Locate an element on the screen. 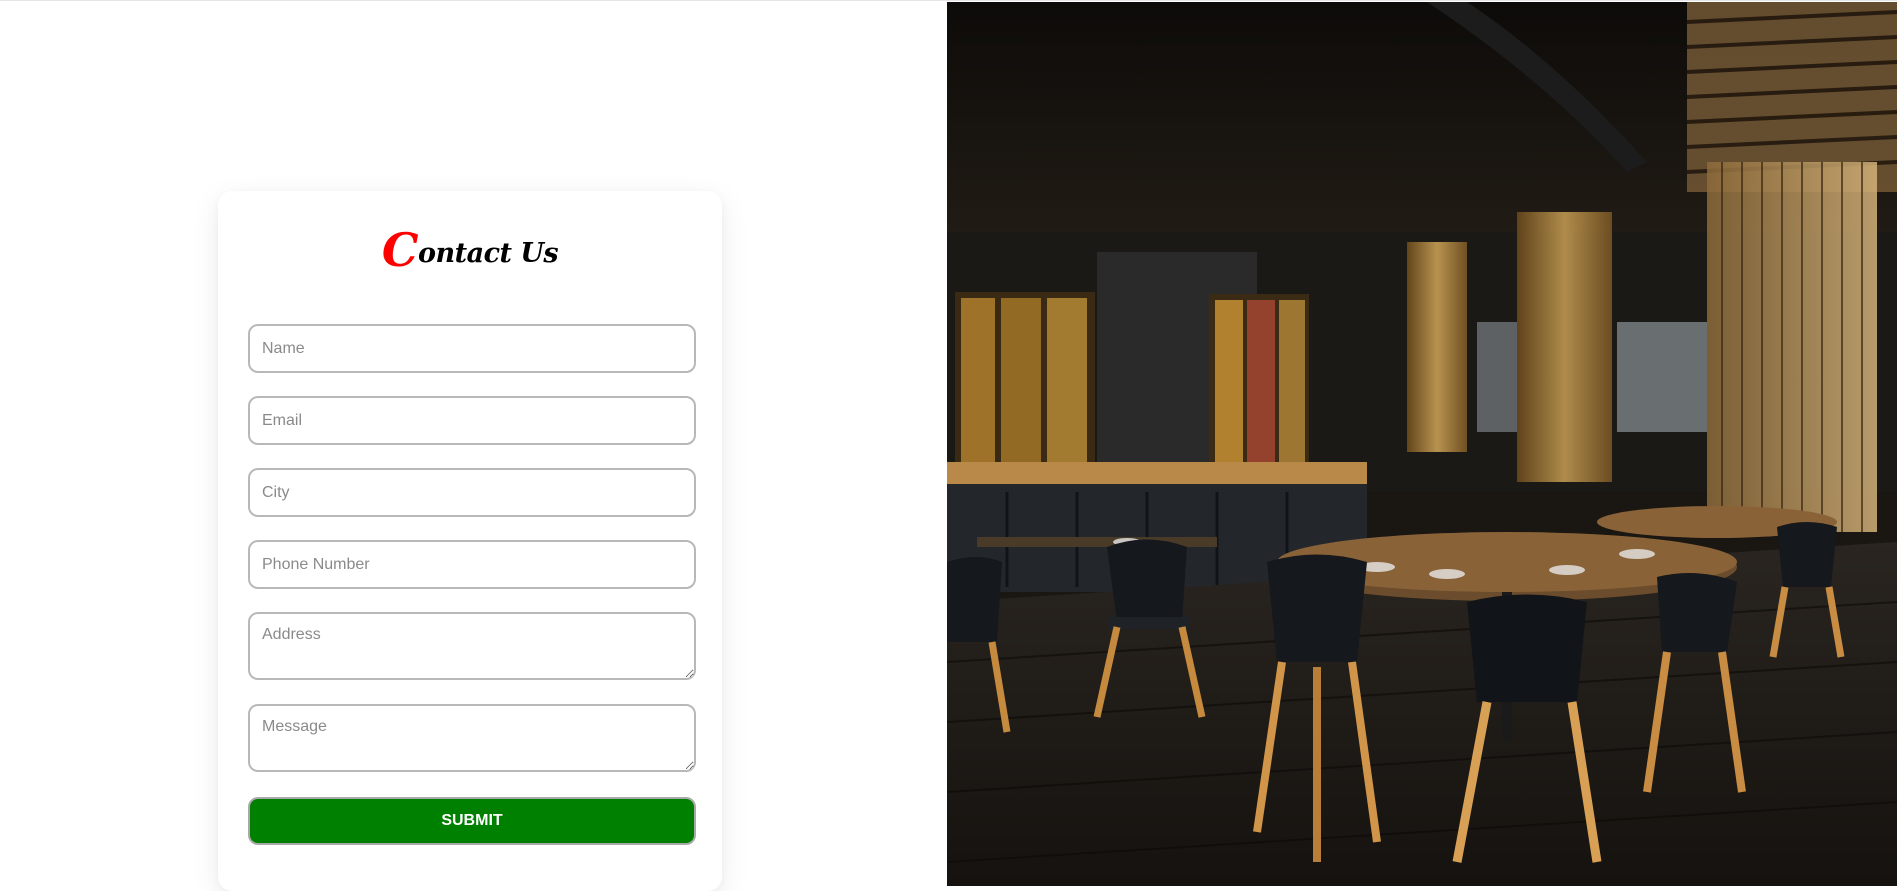 This screenshot has height=891, width=1897. phone-input is located at coordinates (472, 564).